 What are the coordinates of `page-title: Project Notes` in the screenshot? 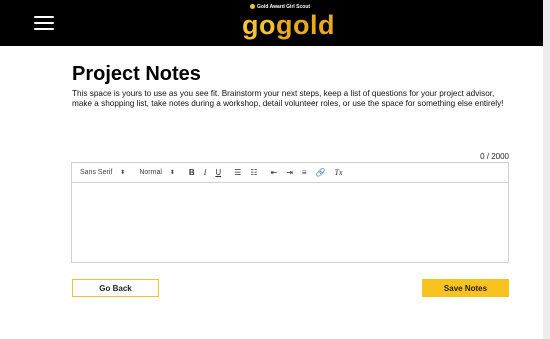 It's located at (136, 74).